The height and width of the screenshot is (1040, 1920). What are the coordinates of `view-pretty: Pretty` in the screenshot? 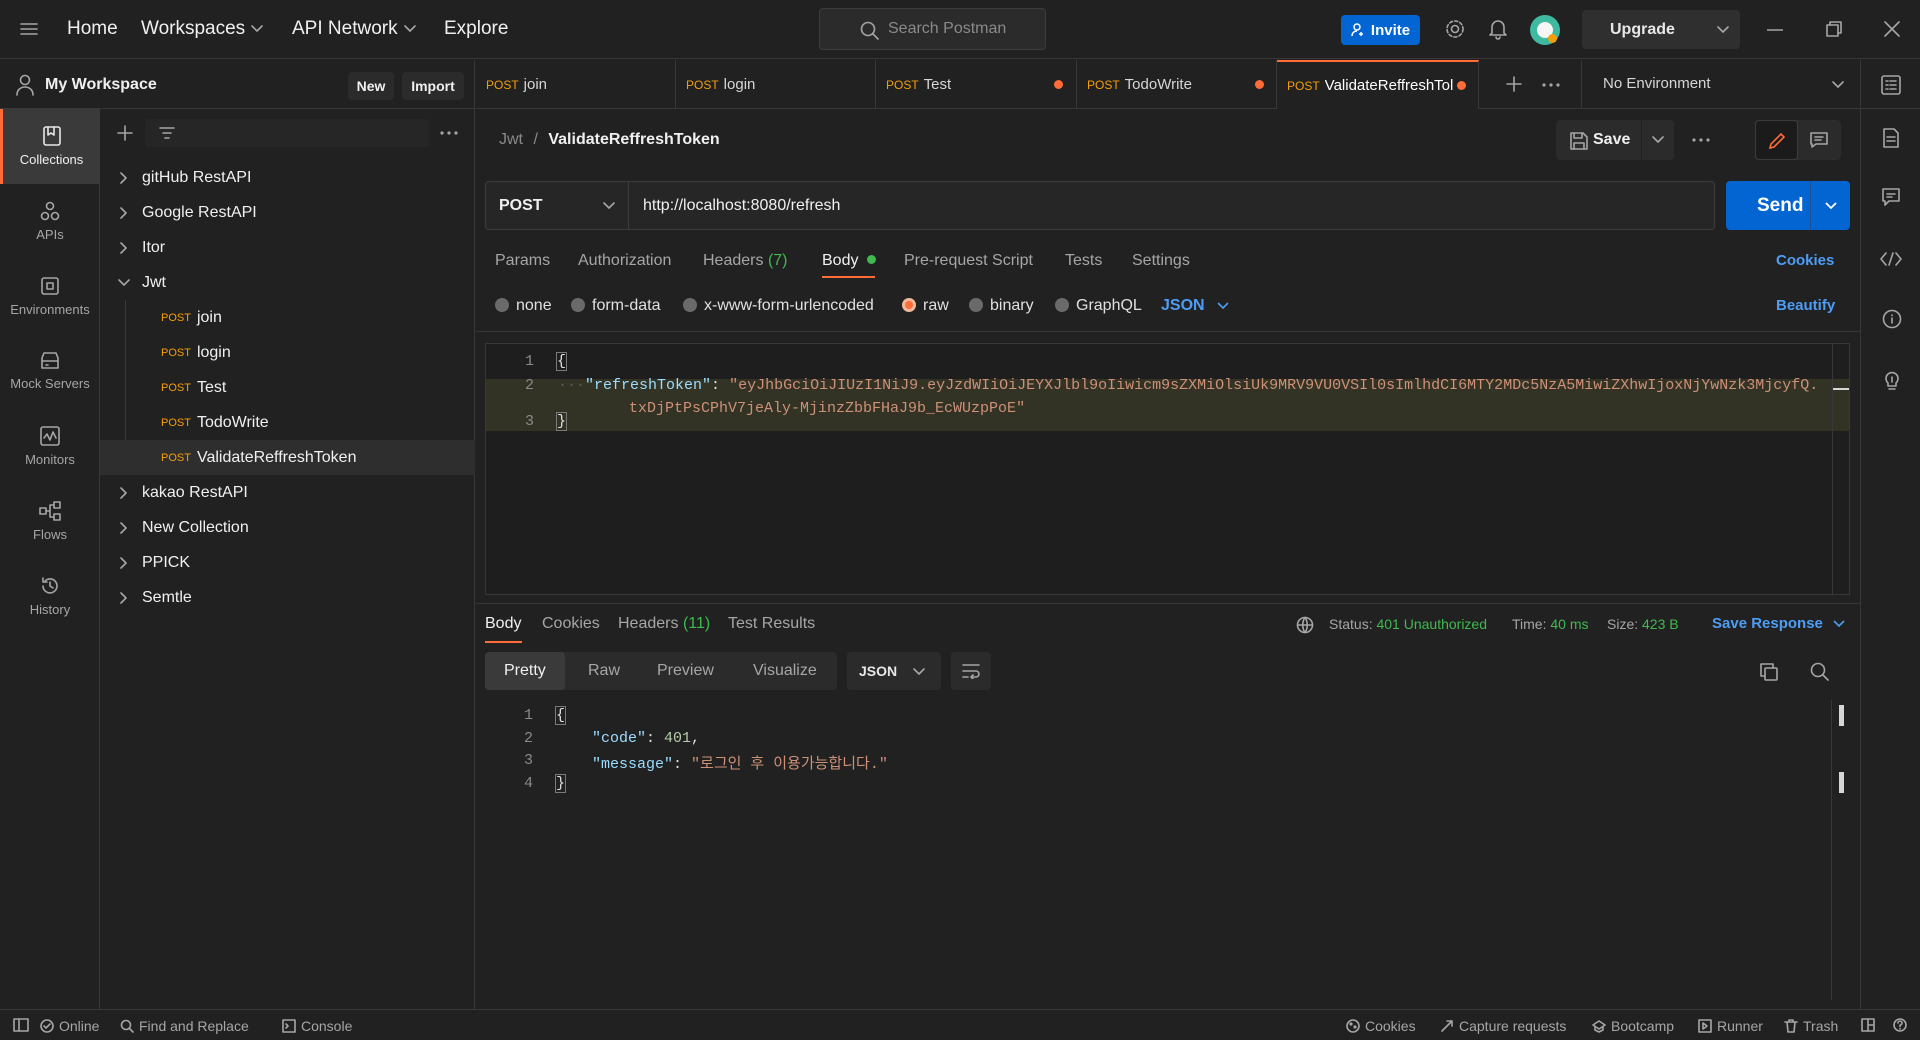 It's located at (525, 671).